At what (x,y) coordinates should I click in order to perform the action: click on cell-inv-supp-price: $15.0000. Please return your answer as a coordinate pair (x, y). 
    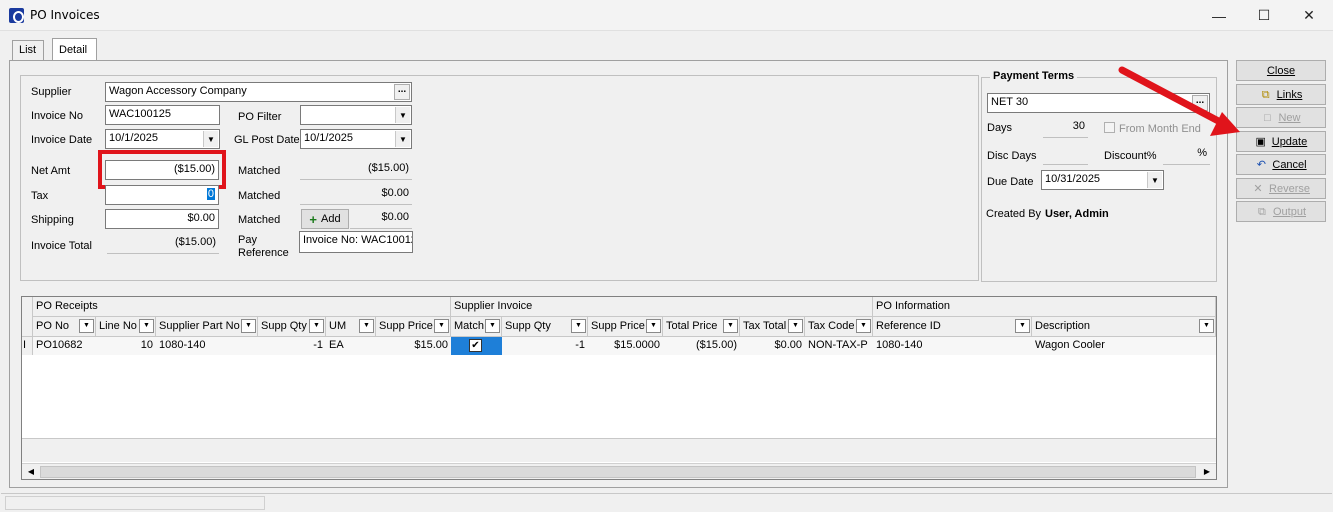
    Looking at the image, I should click on (625, 346).